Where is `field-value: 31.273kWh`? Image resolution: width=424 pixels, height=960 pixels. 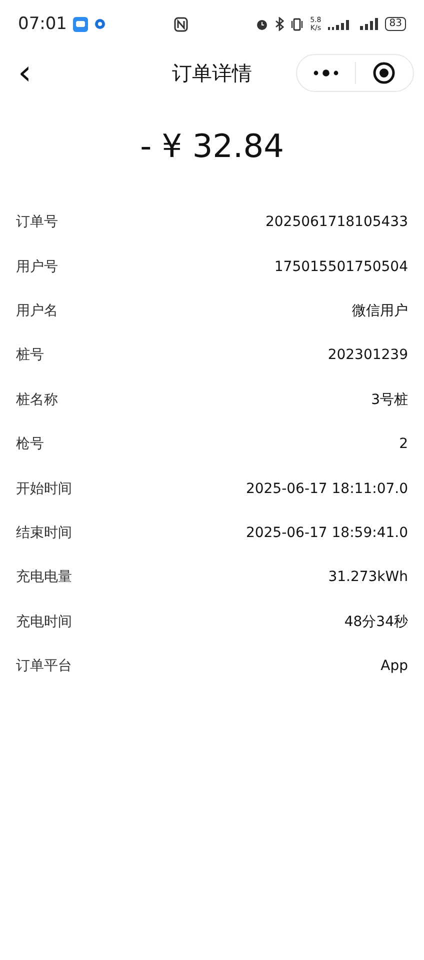 field-value: 31.273kWh is located at coordinates (368, 577).